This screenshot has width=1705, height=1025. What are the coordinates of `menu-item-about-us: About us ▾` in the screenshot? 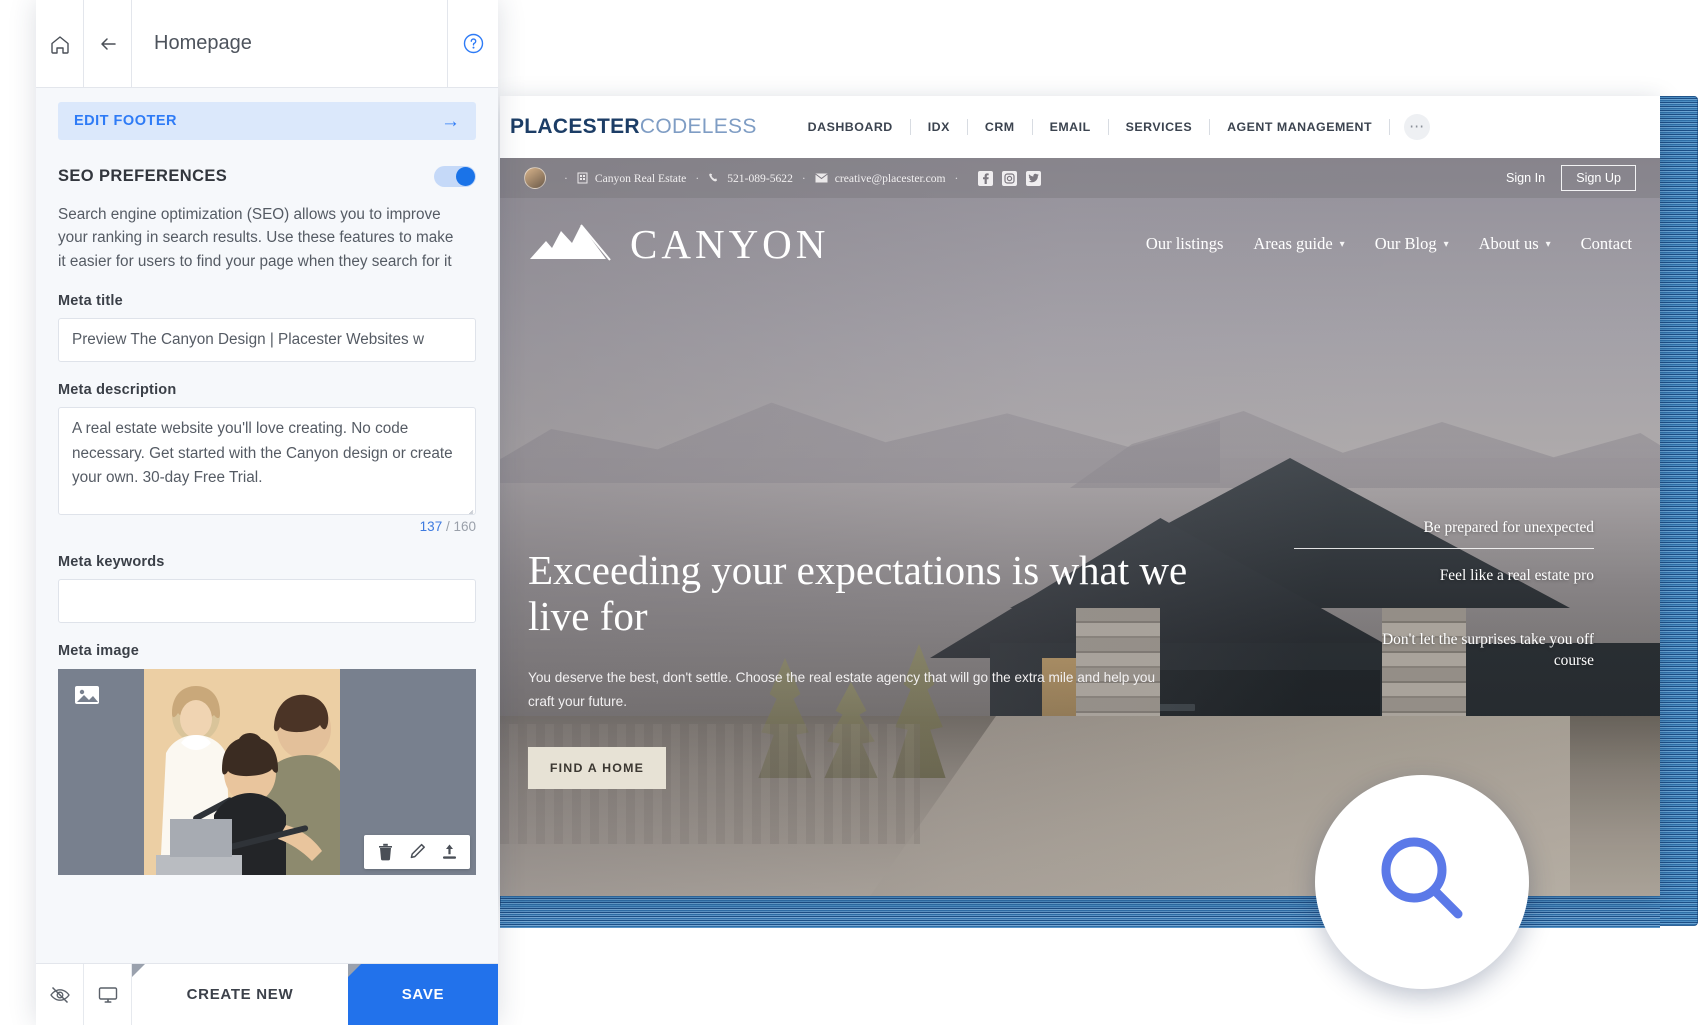 It's located at (1515, 244).